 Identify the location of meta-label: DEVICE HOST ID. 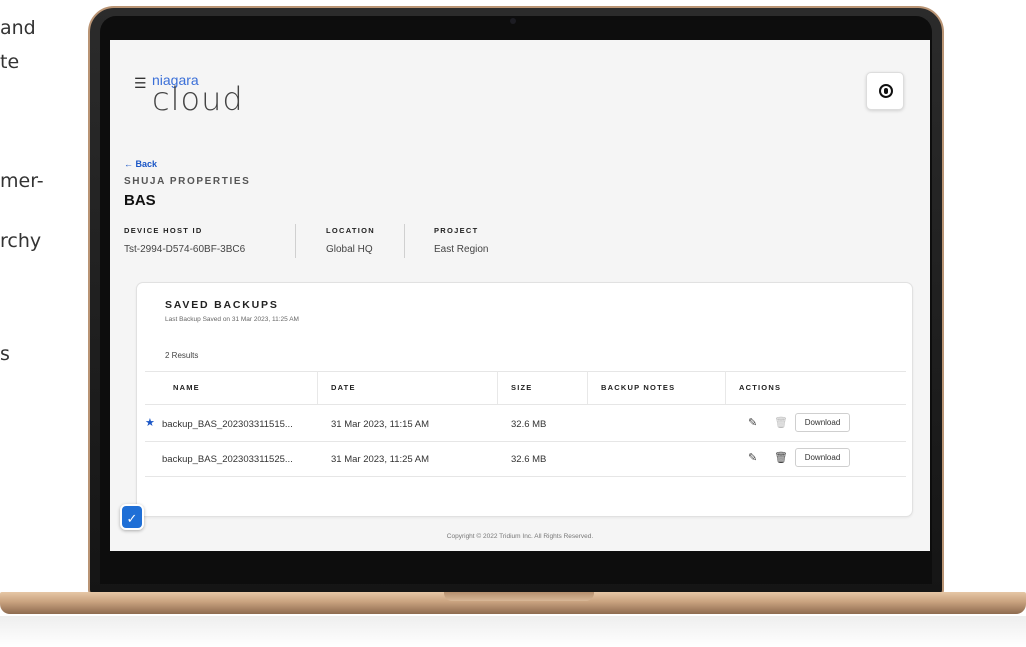
(163, 230).